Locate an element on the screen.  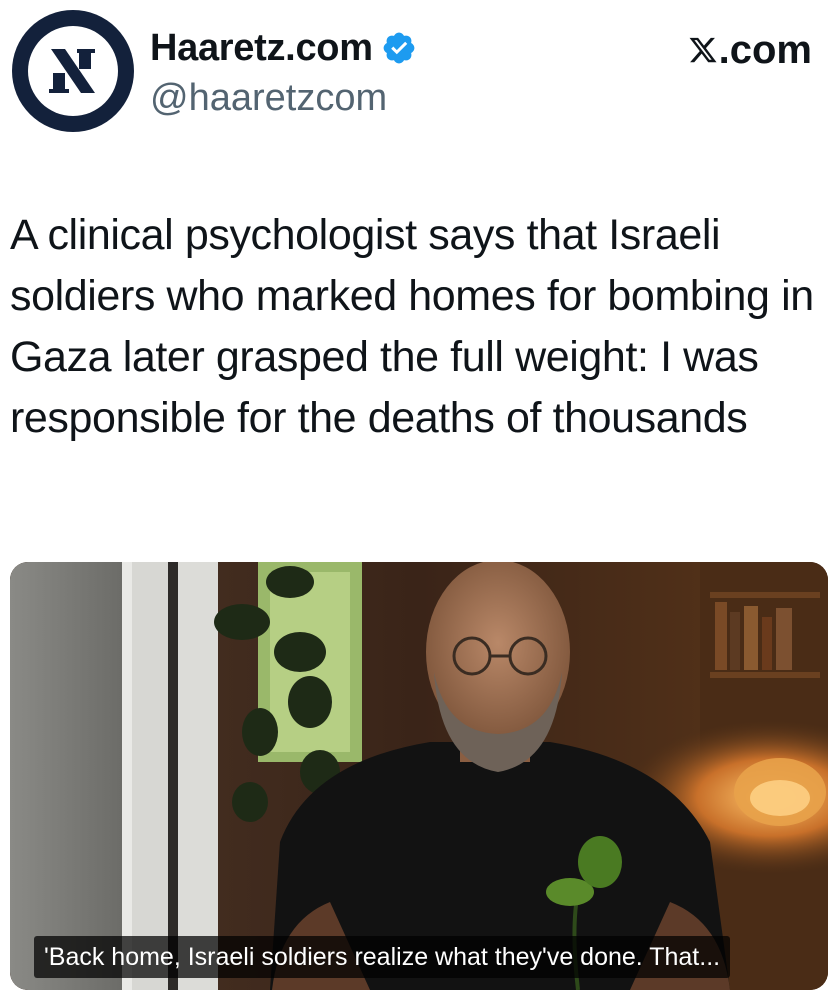
x-logo-icon is located at coordinates (703, 50).